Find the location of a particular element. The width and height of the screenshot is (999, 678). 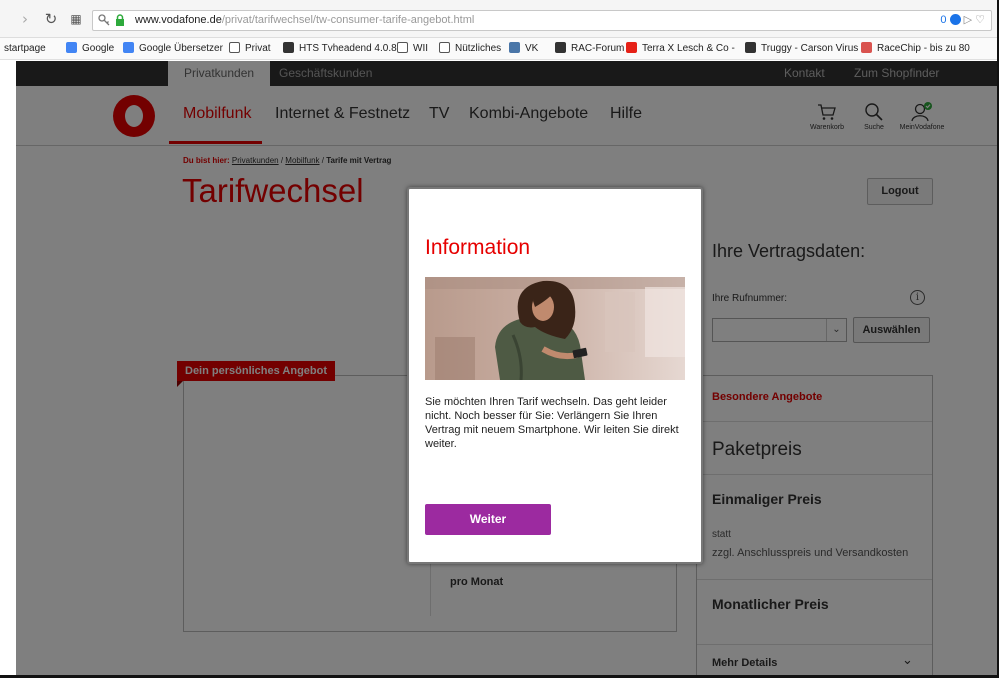

bookmark-item: startpage is located at coordinates (25, 49).